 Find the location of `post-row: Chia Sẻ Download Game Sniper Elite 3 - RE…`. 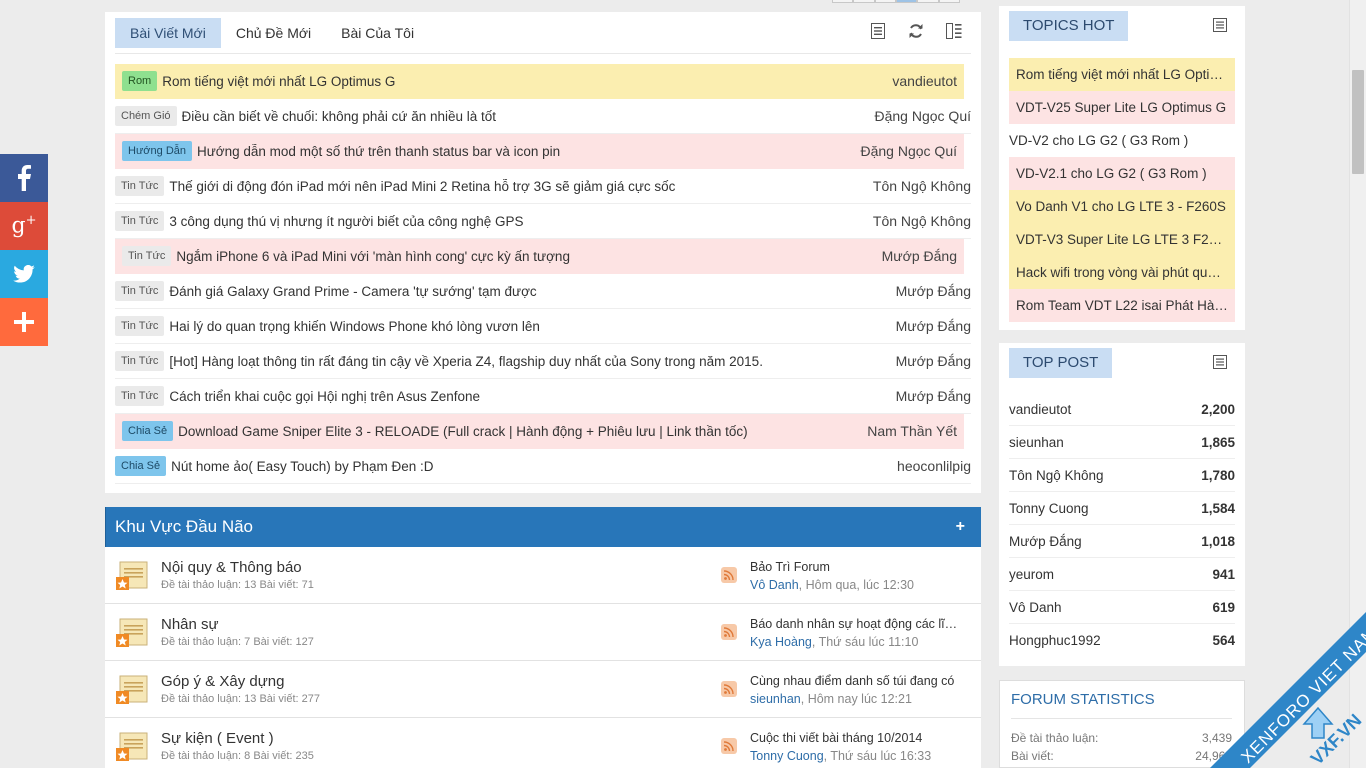

post-row: Chia Sẻ Download Game Sniper Elite 3 - RE… is located at coordinates (539, 431).